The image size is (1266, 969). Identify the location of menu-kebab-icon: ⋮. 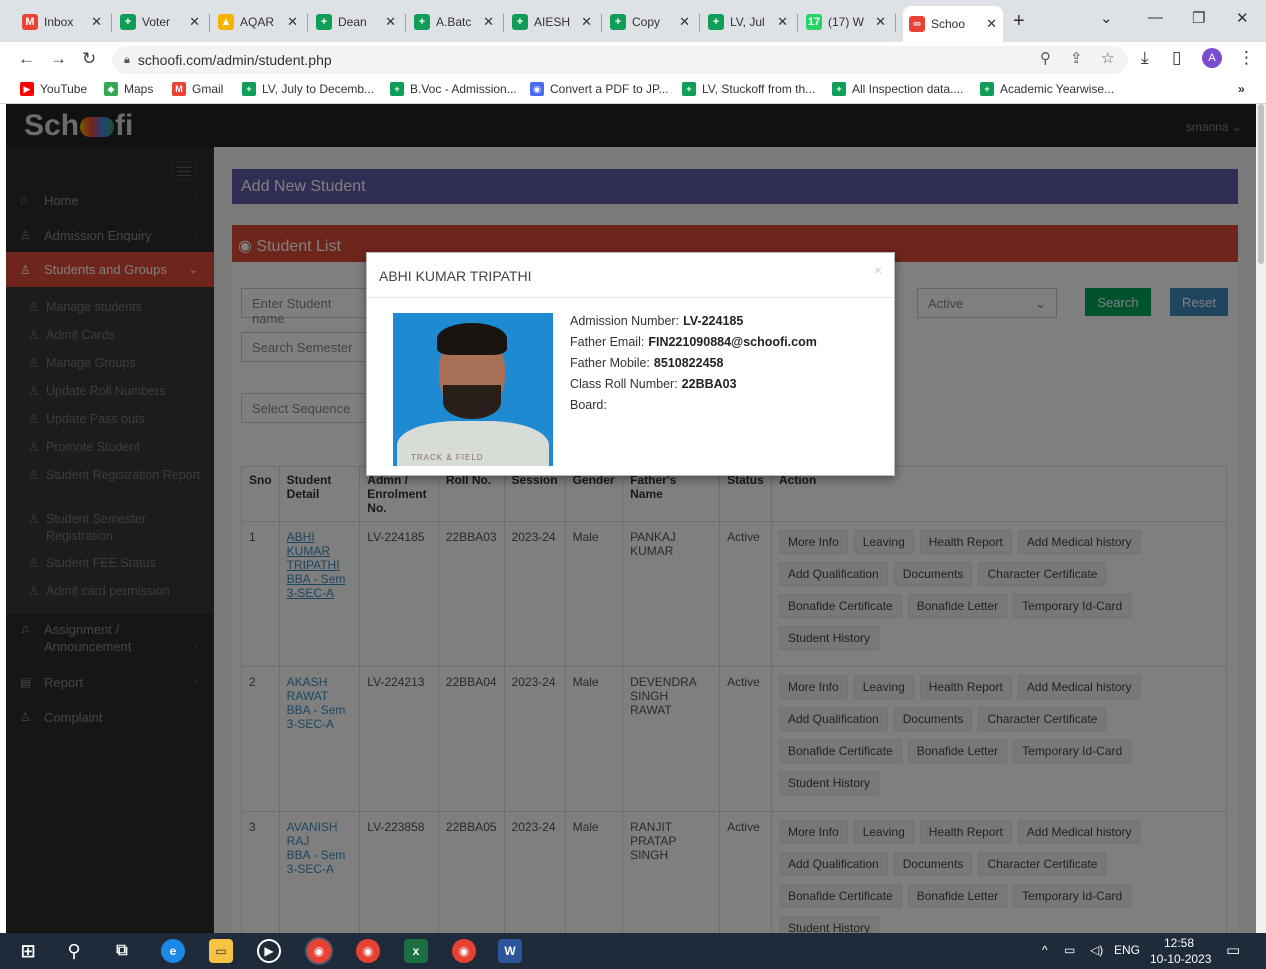
(1246, 58).